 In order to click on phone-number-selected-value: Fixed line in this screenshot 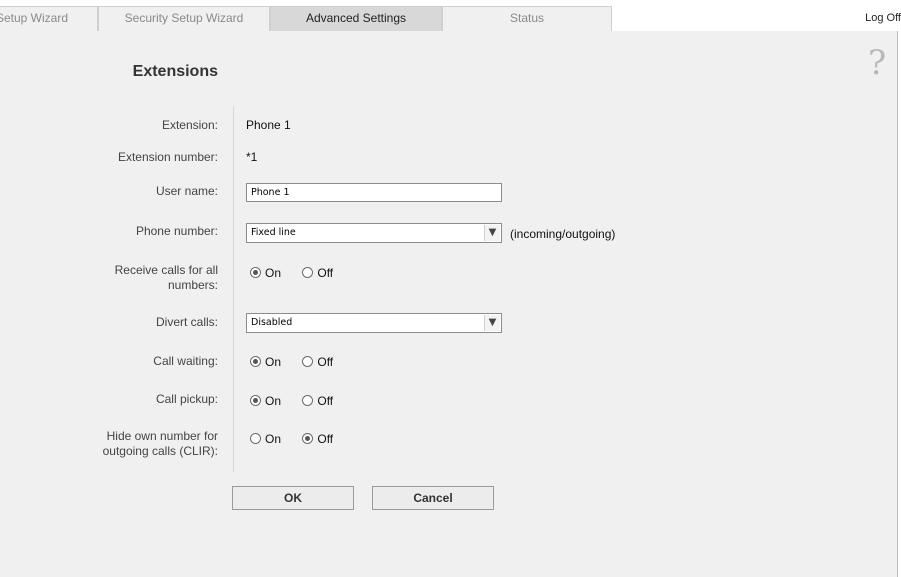, I will do `click(273, 232)`.